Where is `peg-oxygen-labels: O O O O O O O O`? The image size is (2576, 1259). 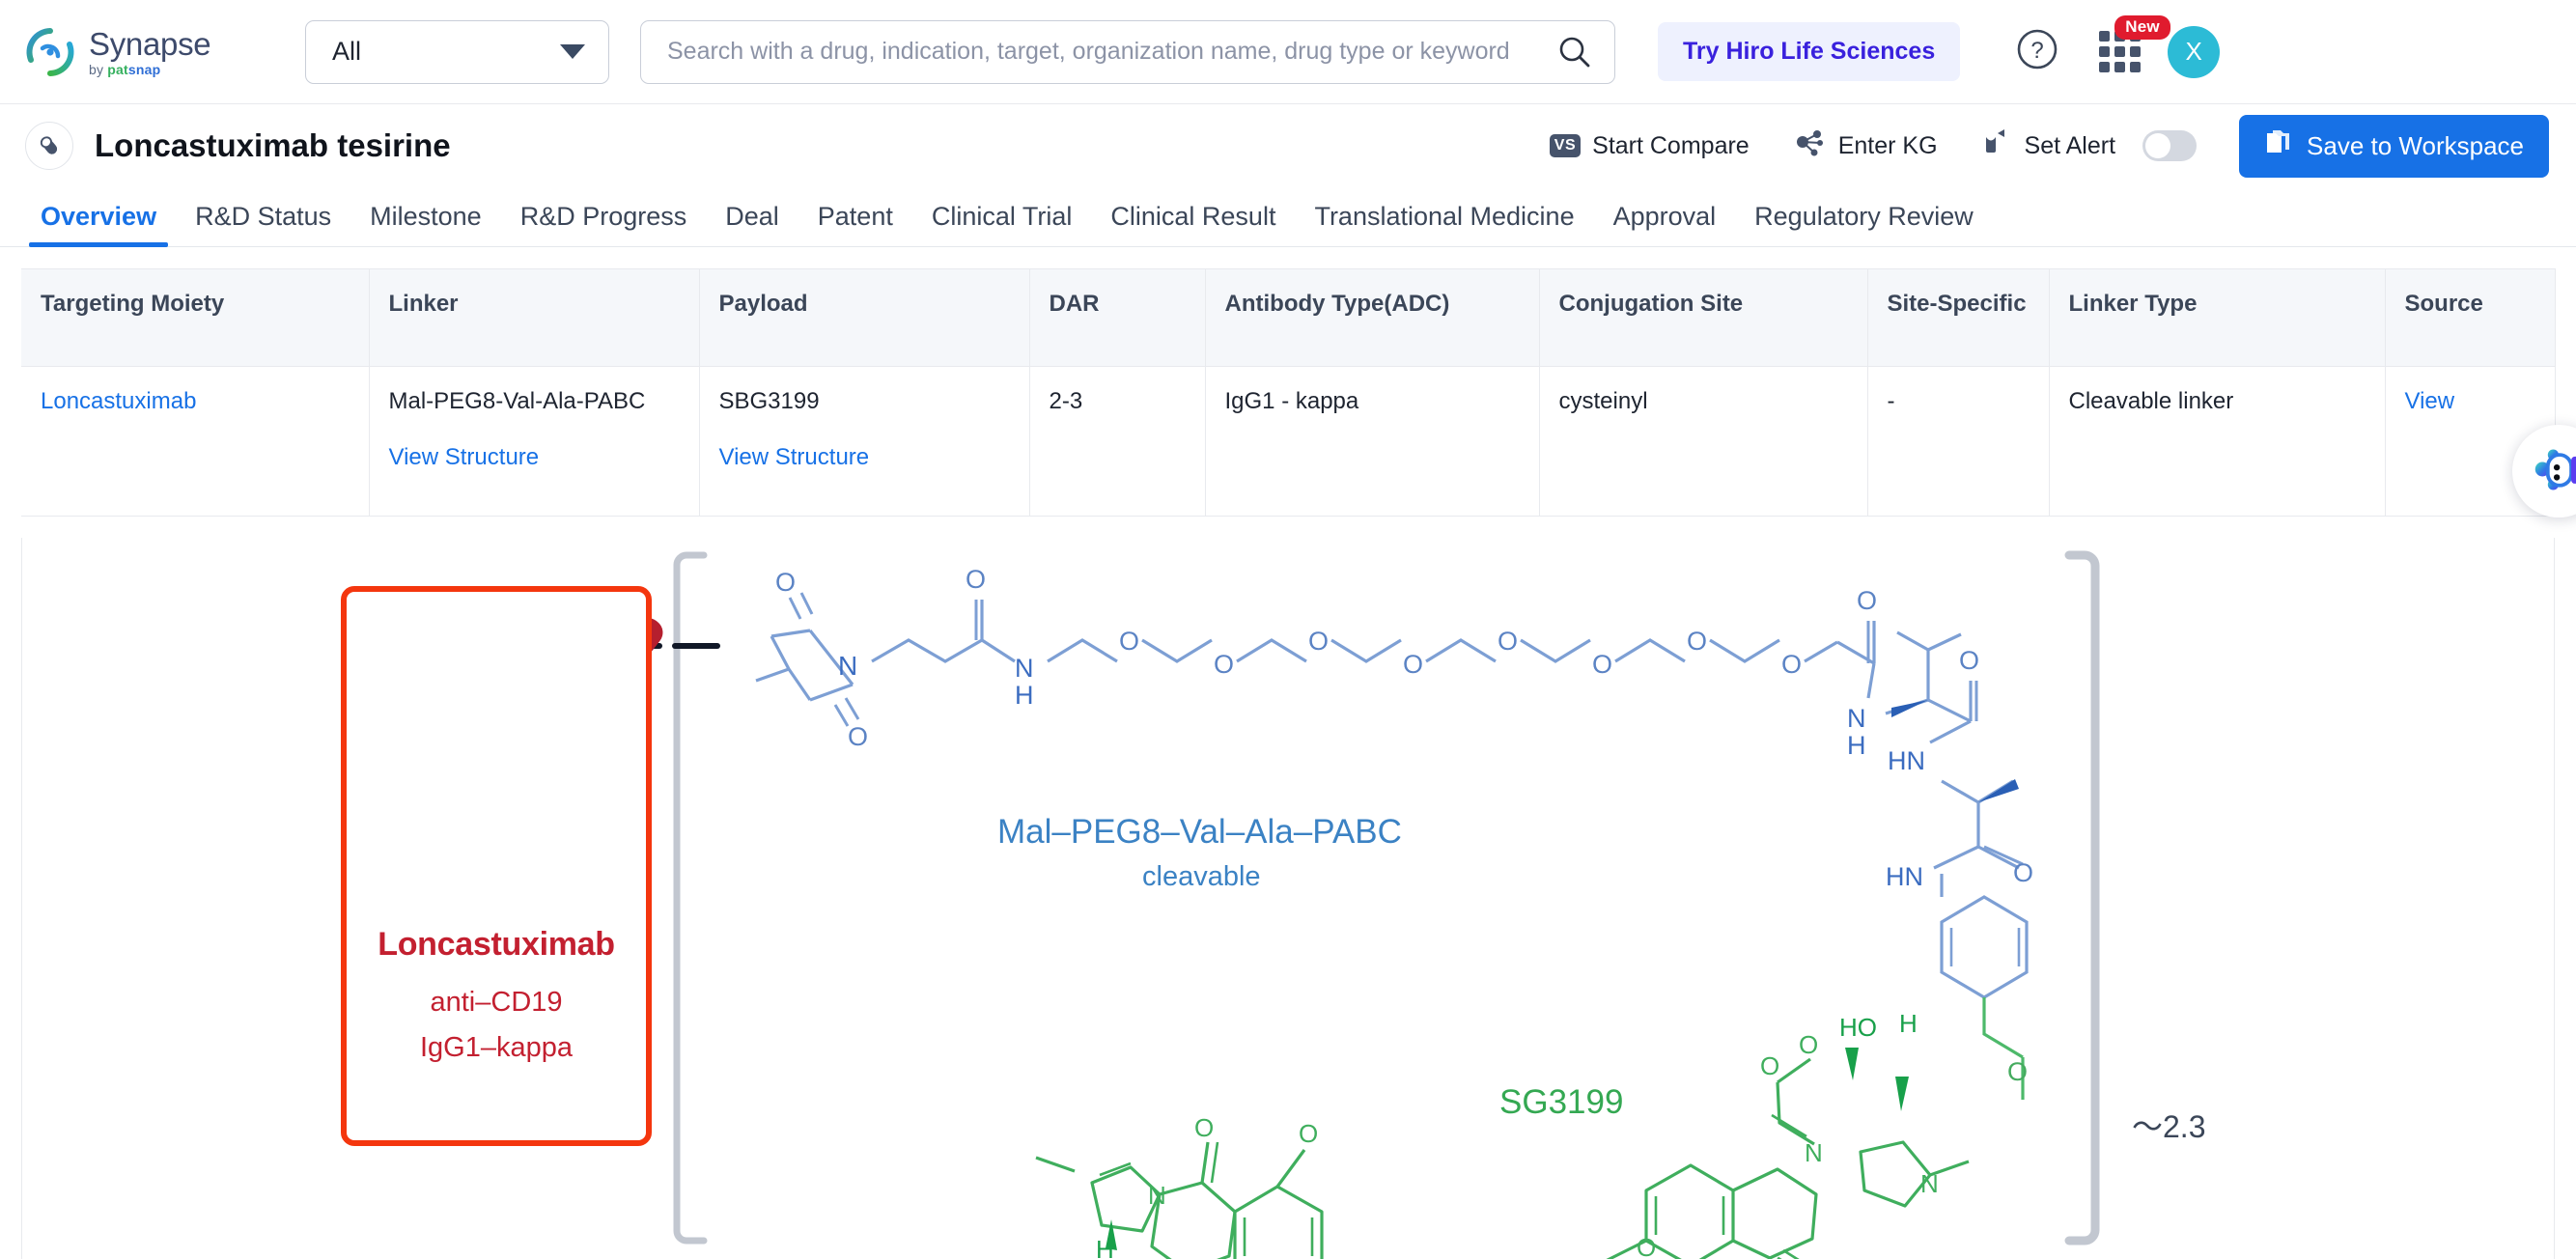
peg-oxygen-labels: O O O O O O O O is located at coordinates (1461, 653).